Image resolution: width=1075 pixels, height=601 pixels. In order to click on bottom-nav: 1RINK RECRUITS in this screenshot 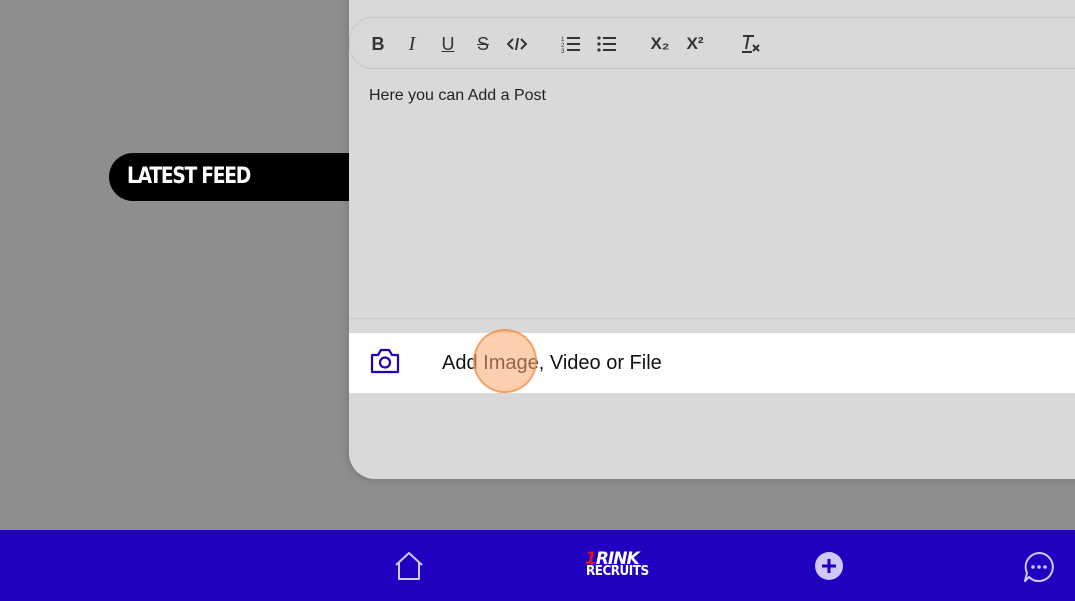, I will do `click(537, 565)`.